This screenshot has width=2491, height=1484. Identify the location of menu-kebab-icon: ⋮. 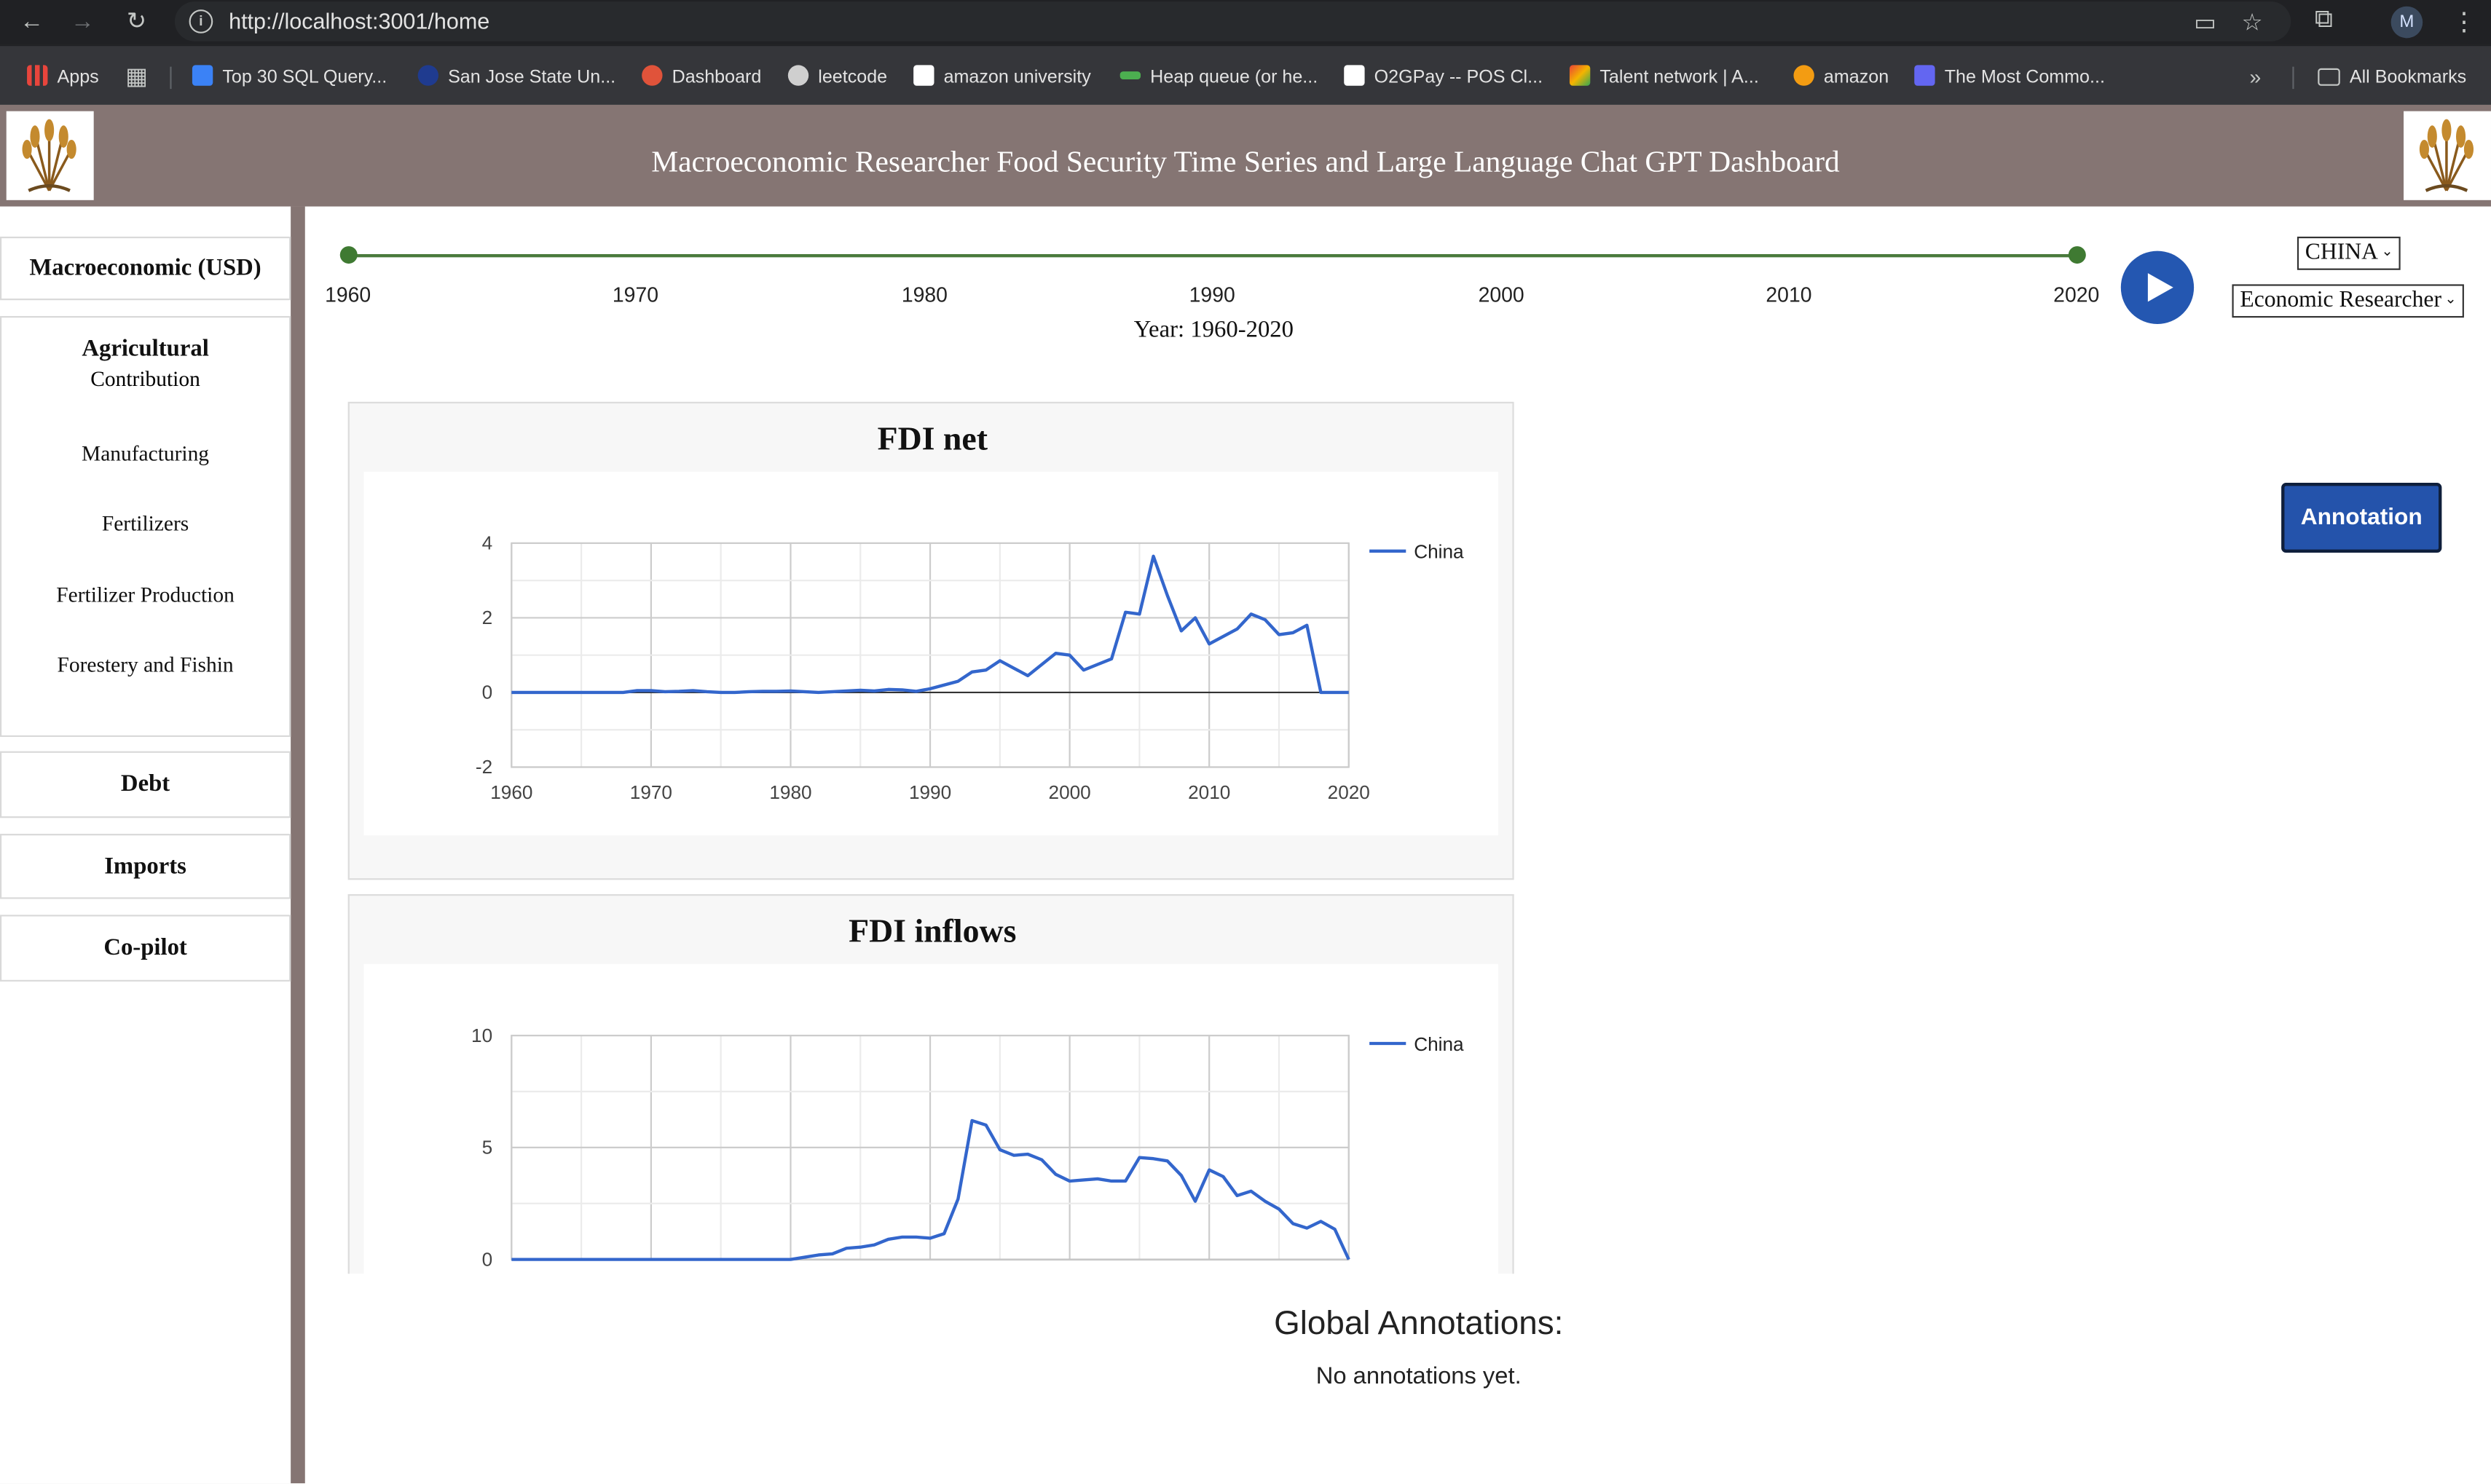
(2463, 23).